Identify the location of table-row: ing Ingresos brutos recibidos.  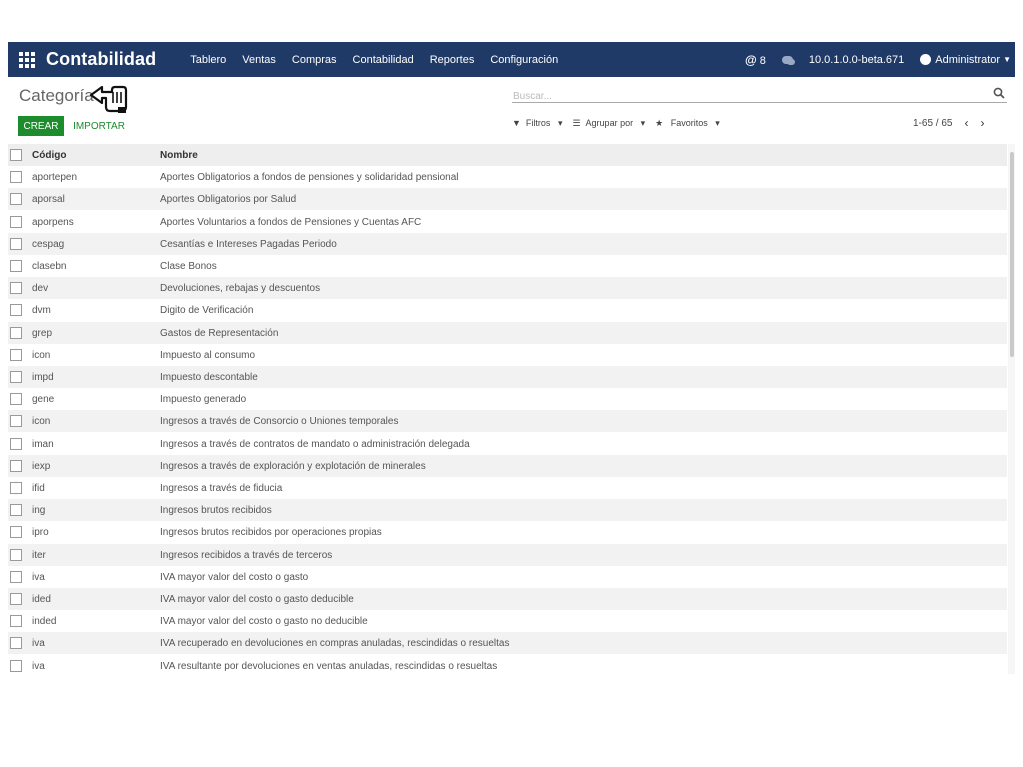
(507, 510).